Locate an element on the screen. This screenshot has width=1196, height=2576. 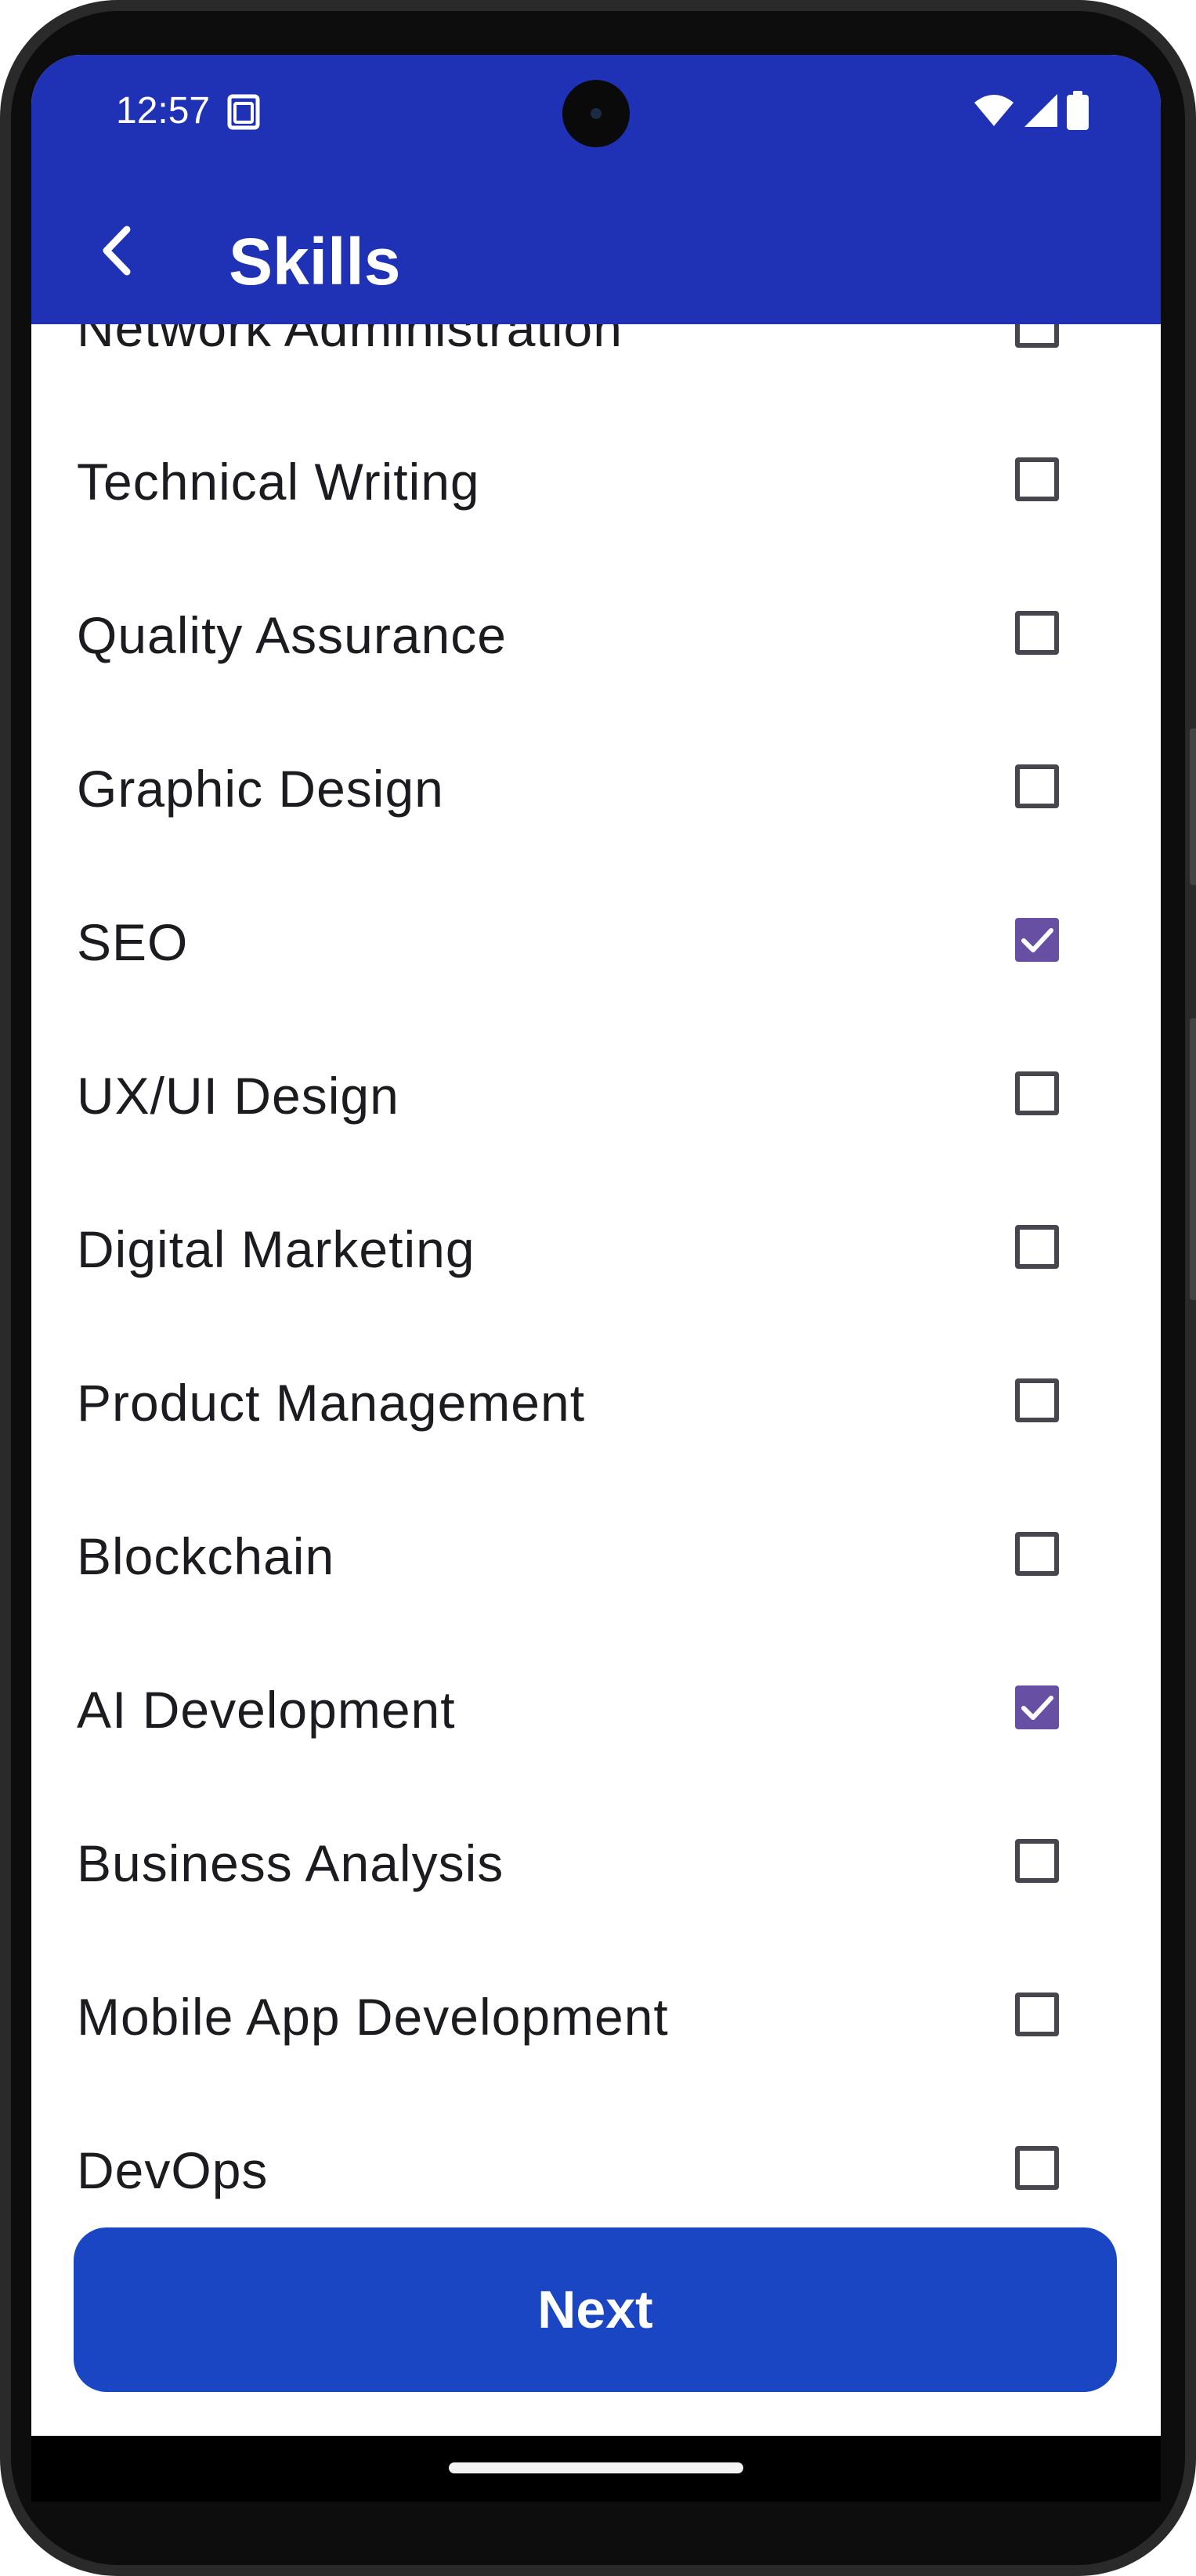
skill-row: Technical Writing is located at coordinates (596, 481).